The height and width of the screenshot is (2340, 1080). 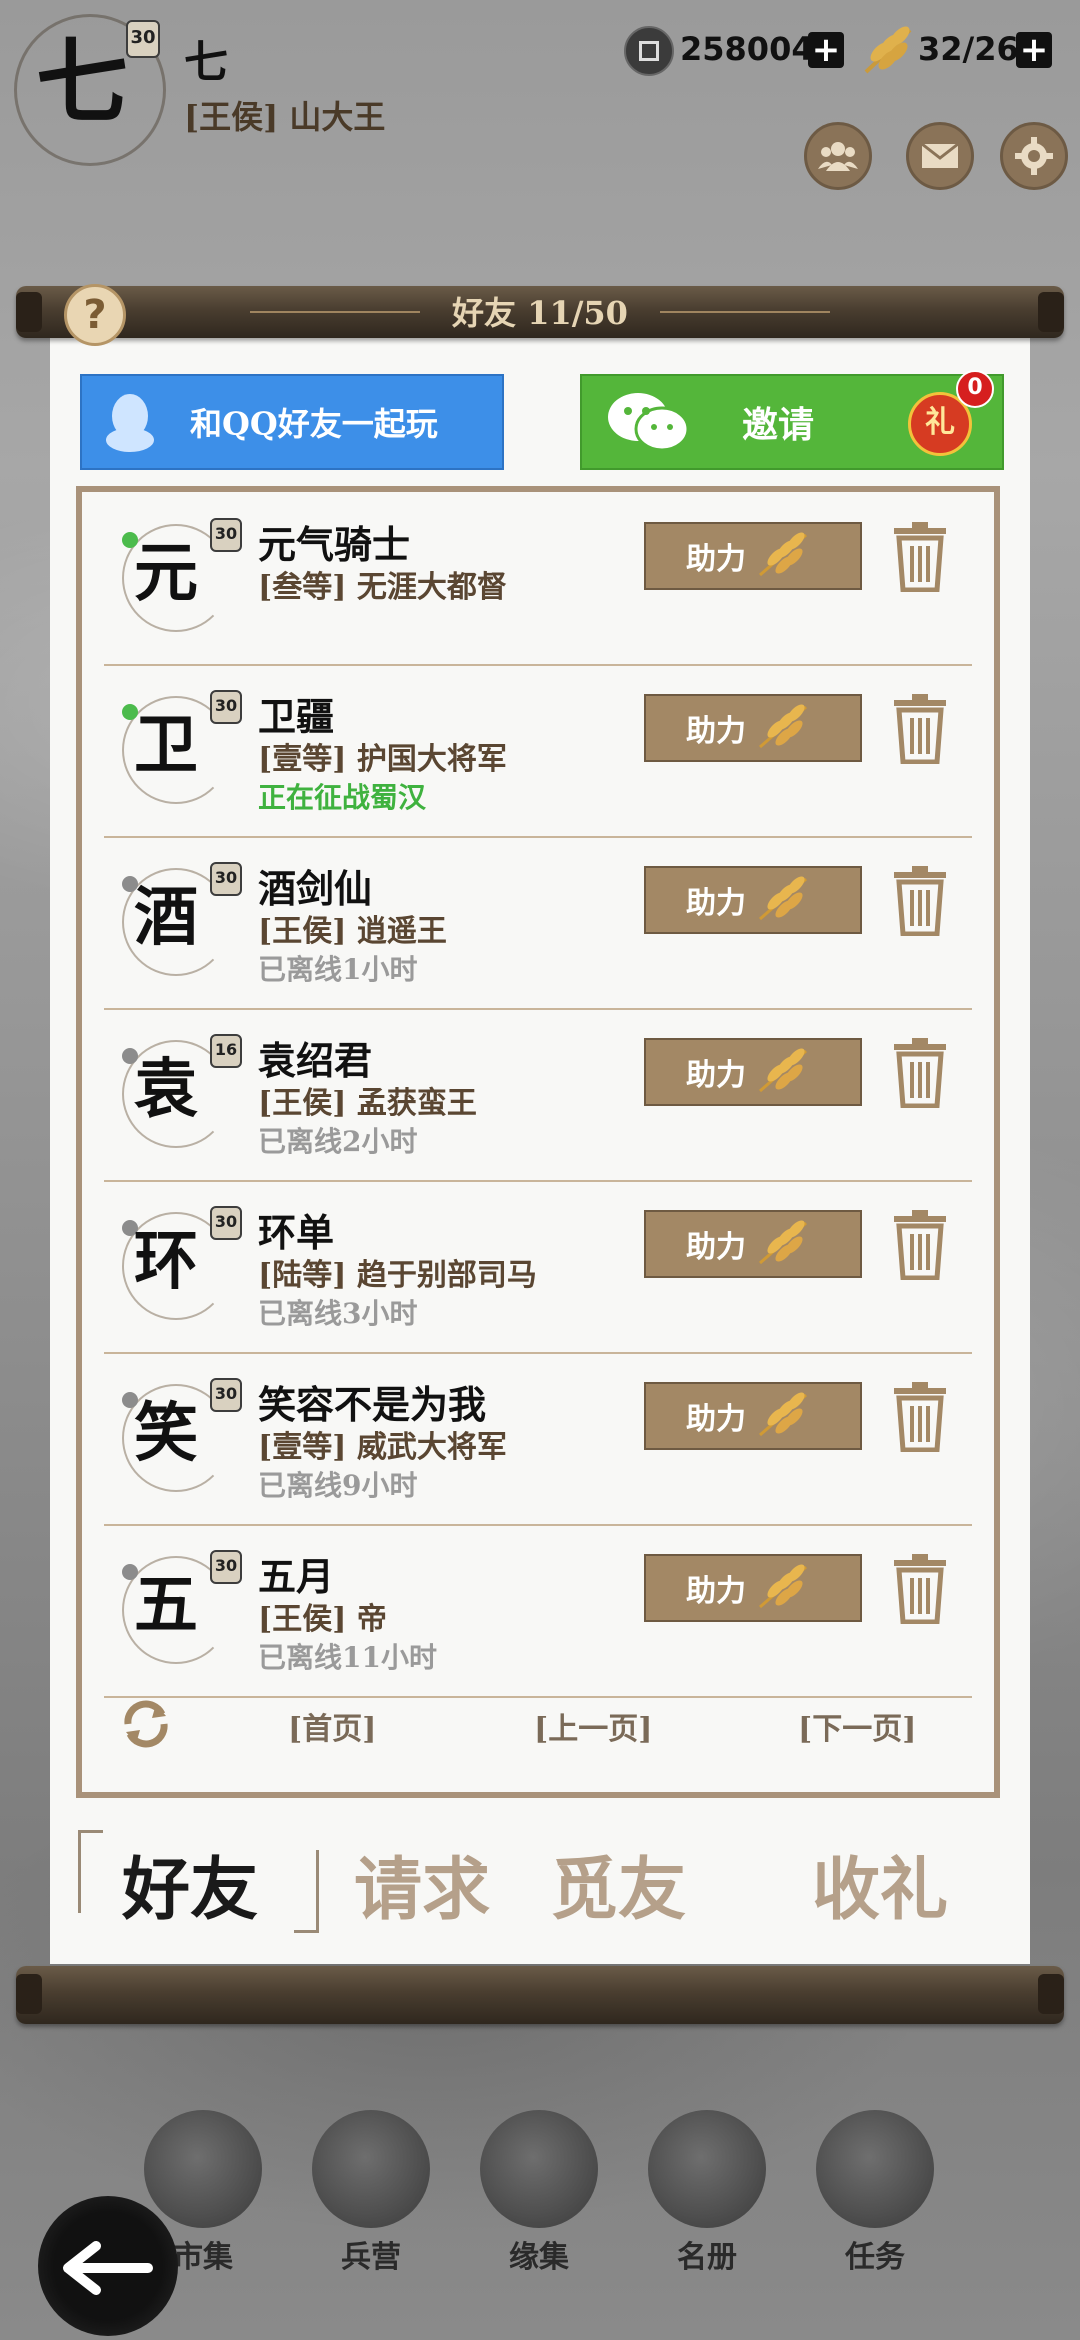 I want to click on add-grain-button: +, so click(x=1034, y=50).